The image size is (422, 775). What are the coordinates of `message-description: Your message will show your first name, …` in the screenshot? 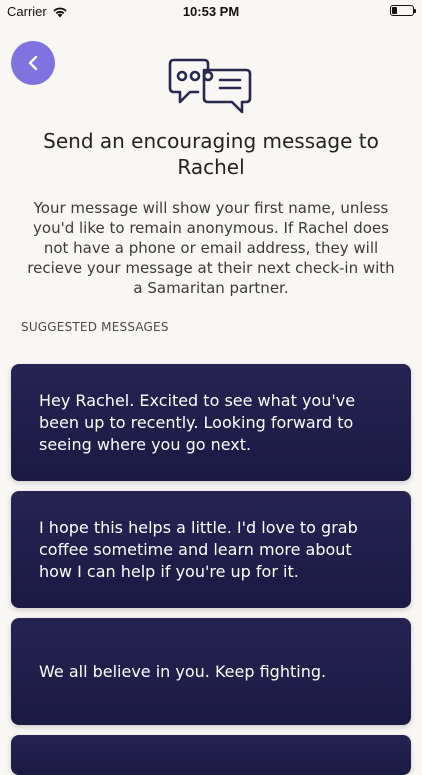 It's located at (211, 248).